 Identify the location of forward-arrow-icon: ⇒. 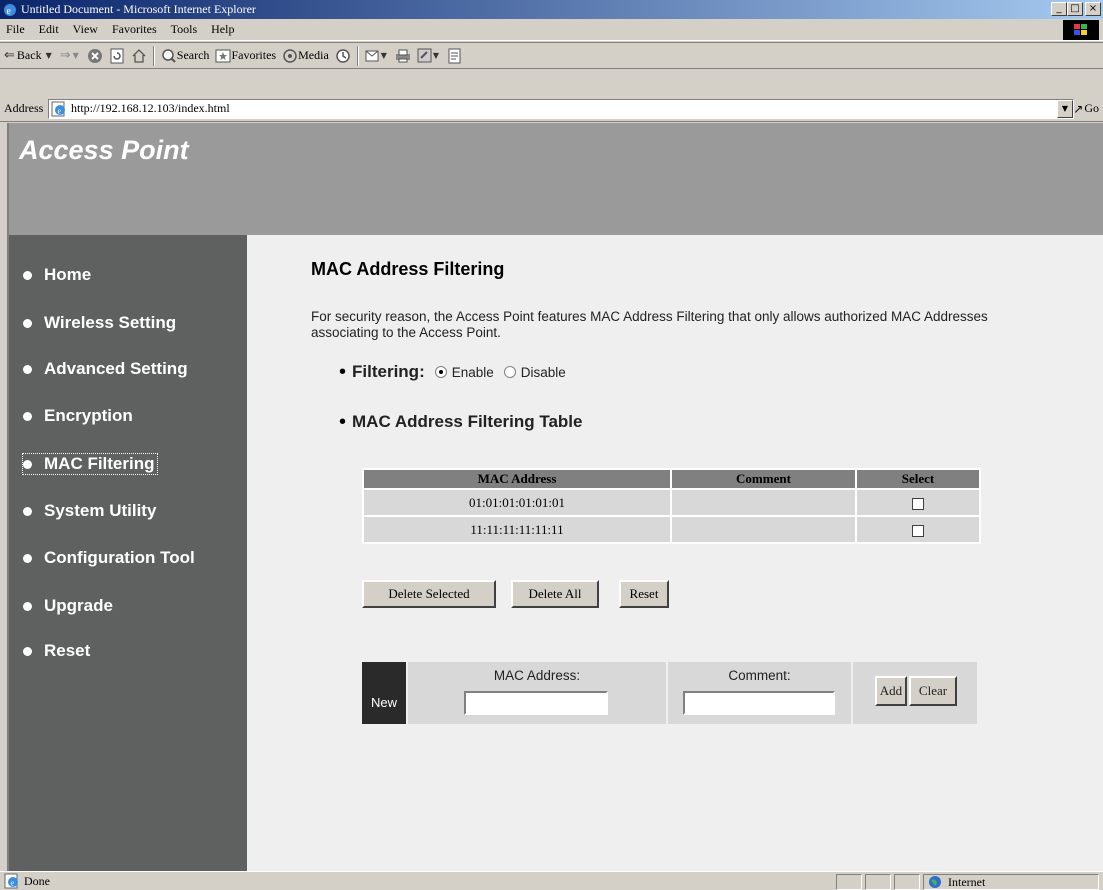
(65, 55).